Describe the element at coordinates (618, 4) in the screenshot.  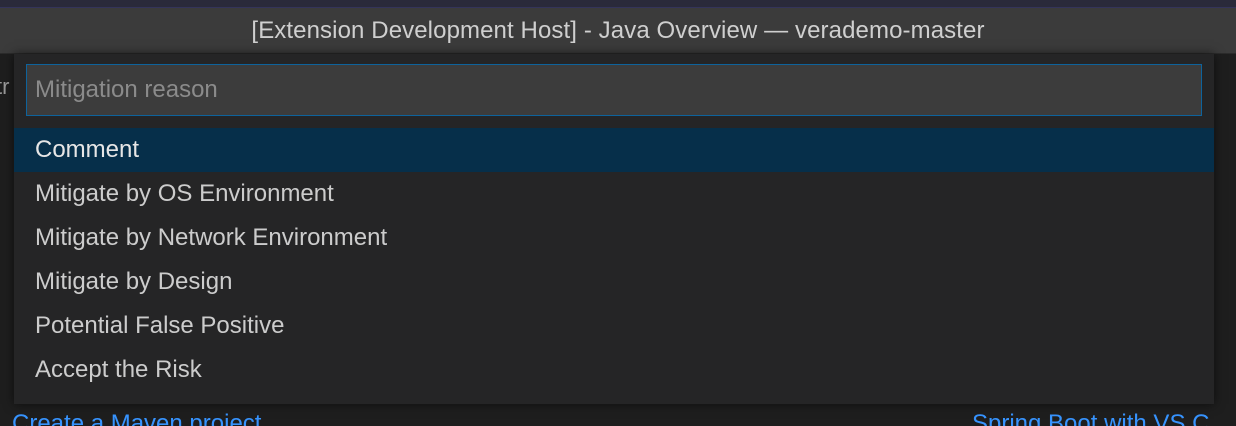
I see `window-top-strip` at that location.